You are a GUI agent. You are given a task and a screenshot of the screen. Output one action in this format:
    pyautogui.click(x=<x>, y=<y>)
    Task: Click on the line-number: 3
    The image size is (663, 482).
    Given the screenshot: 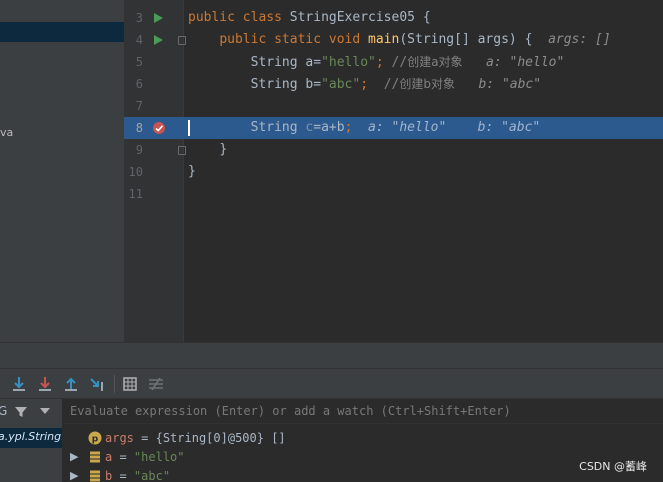 What is the action you would take?
    pyautogui.click(x=139, y=18)
    